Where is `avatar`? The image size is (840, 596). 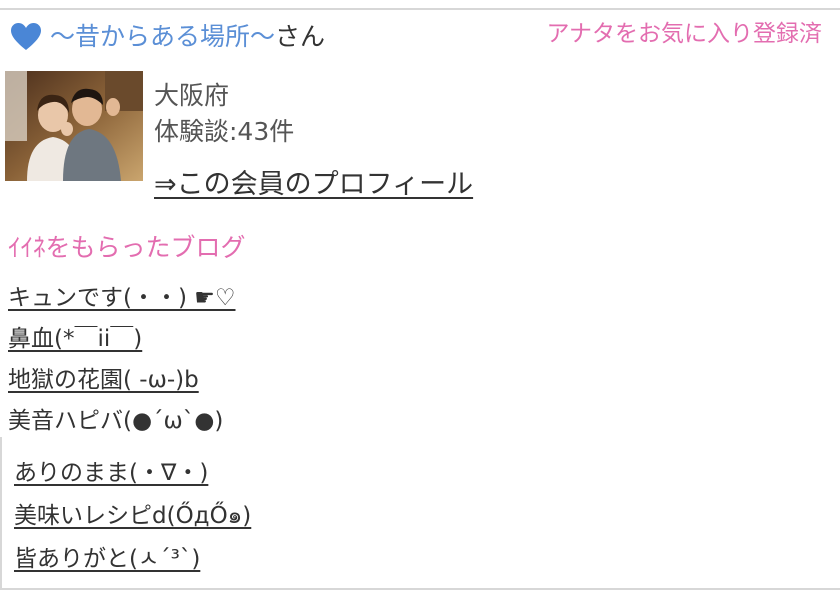 avatar is located at coordinates (74, 126).